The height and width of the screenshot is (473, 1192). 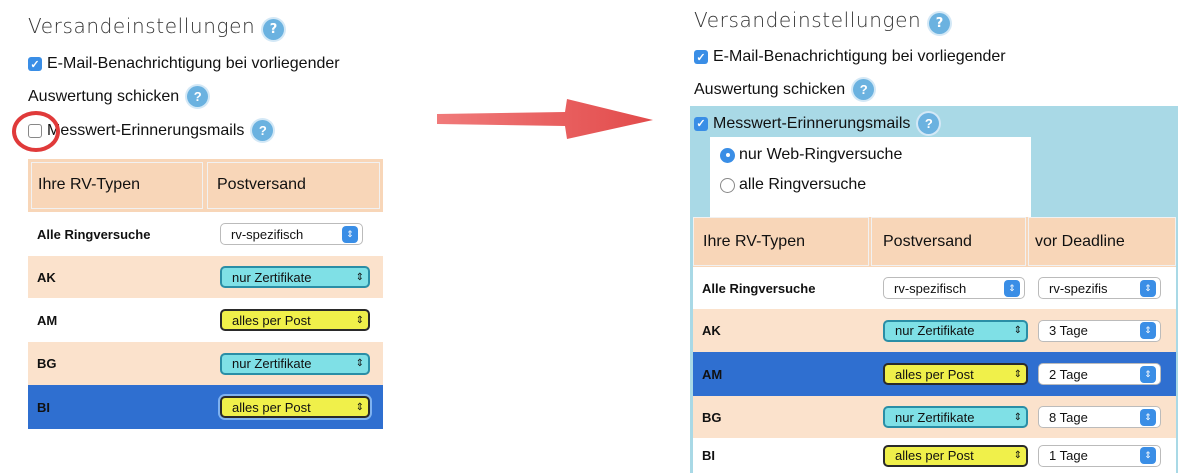 What do you see at coordinates (205, 234) in the screenshot?
I see `table-row: Alle Ringversuche rv-spezifisch ⇕` at bounding box center [205, 234].